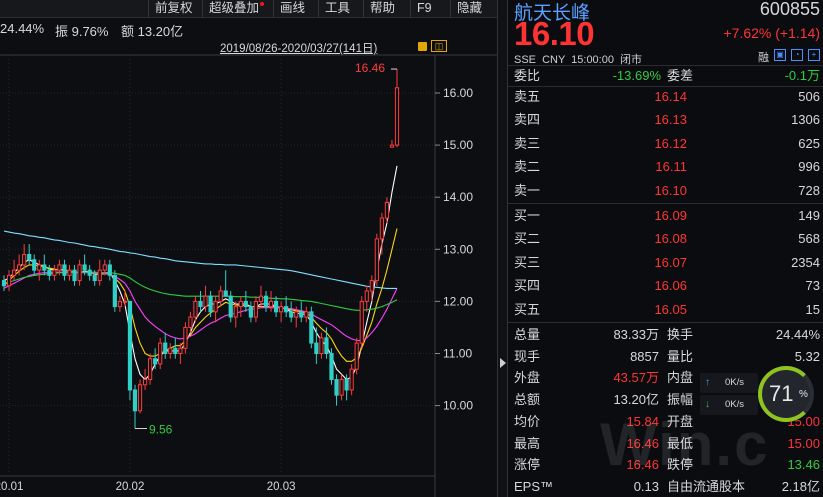  Describe the element at coordinates (370, 68) in the screenshot. I see `annotation-label: 16.46` at that location.